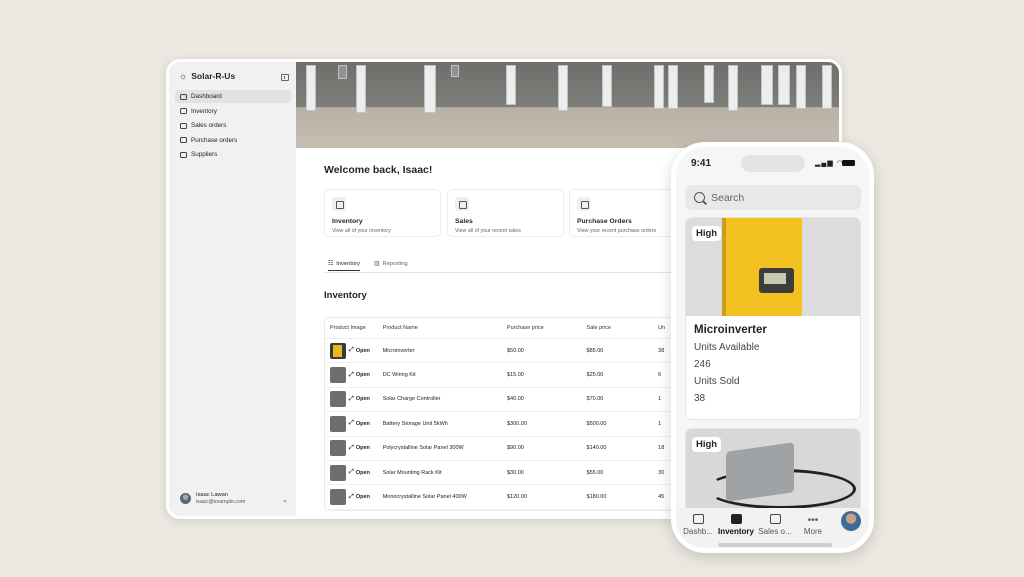 This screenshot has height=577, width=1024. Describe the element at coordinates (398, 350) in the screenshot. I see `product-name-cell: Microinverter` at that location.